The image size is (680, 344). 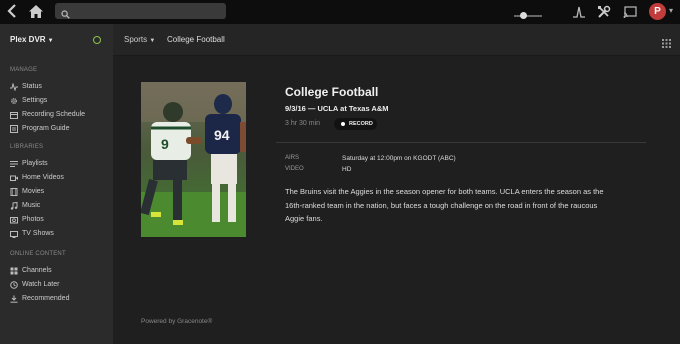 I want to click on activity-icon, so click(x=579, y=12).